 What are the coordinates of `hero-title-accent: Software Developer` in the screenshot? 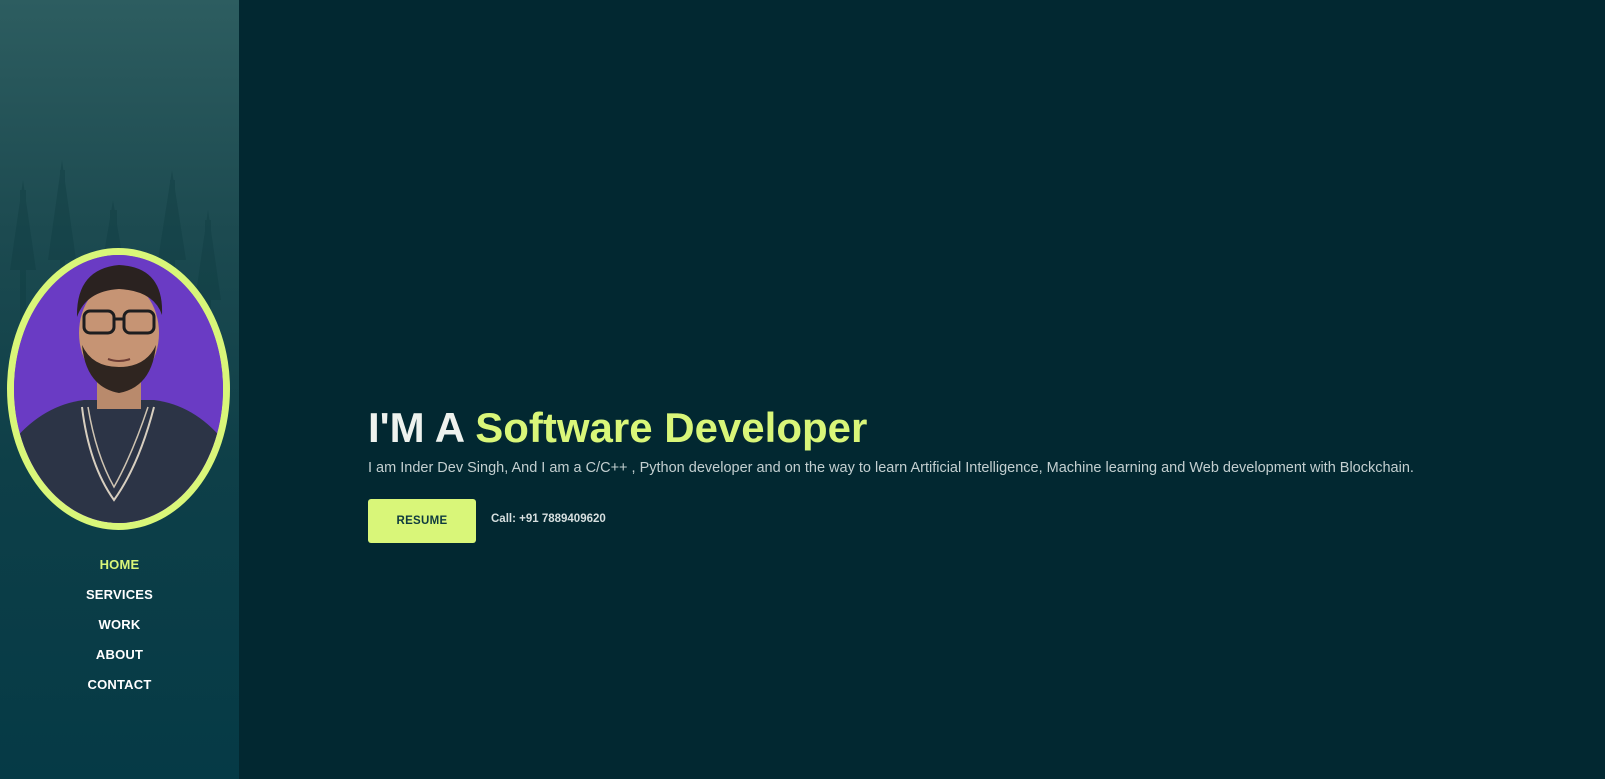 It's located at (671, 427).